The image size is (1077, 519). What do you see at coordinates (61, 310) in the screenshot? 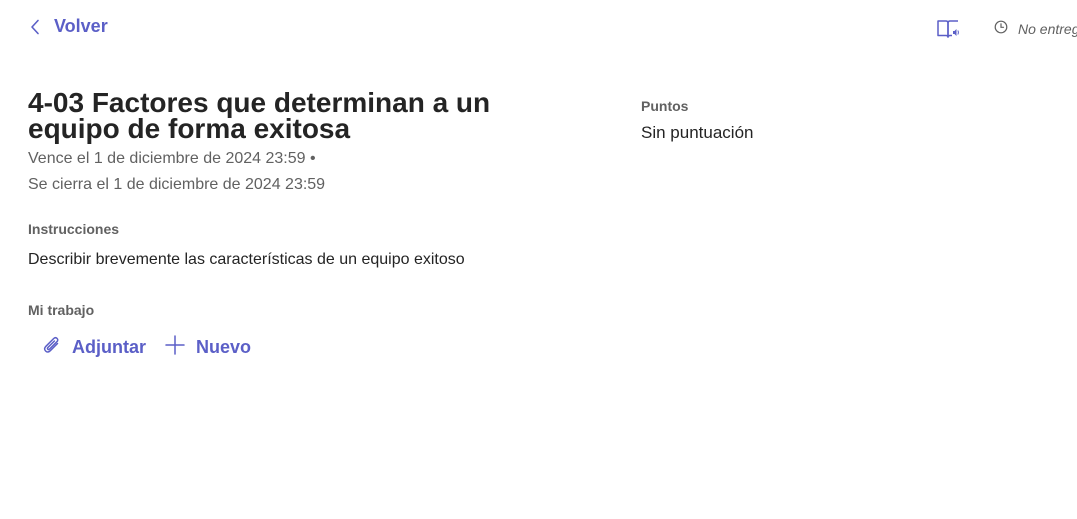
I see `my-work-heading: Mi trabajo` at bounding box center [61, 310].